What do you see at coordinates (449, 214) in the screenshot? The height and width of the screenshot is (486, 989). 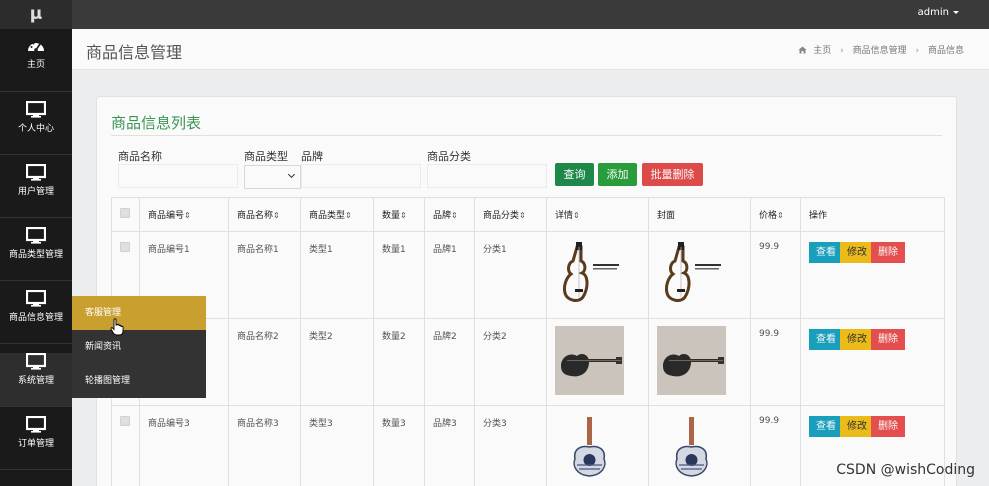 I see `column-header: 品牌⇕` at bounding box center [449, 214].